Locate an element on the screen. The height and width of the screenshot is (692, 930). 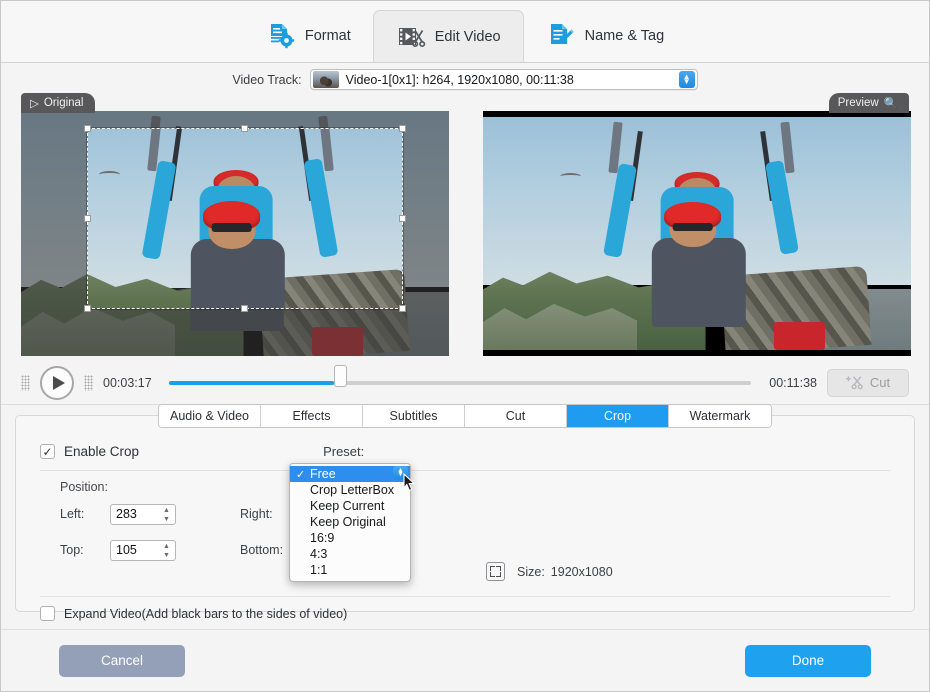
top-spinner-icon: ▲ ▼ is located at coordinates (166, 551).